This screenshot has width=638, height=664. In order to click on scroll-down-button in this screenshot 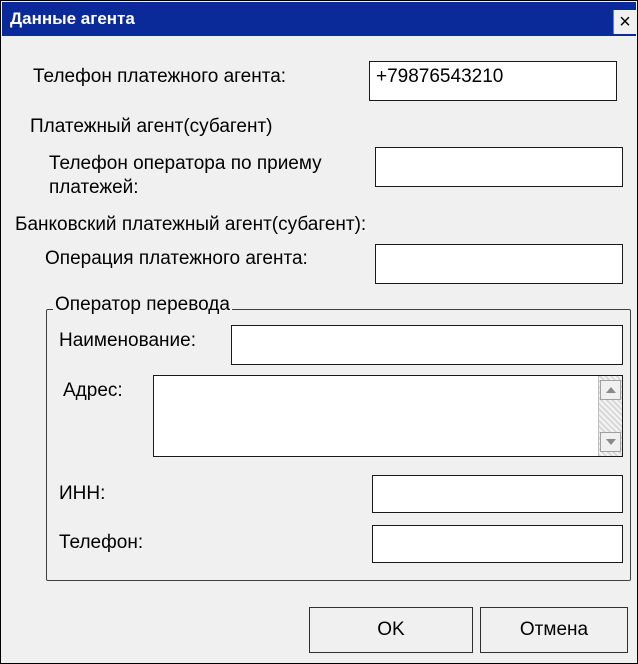, I will do `click(610, 442)`.